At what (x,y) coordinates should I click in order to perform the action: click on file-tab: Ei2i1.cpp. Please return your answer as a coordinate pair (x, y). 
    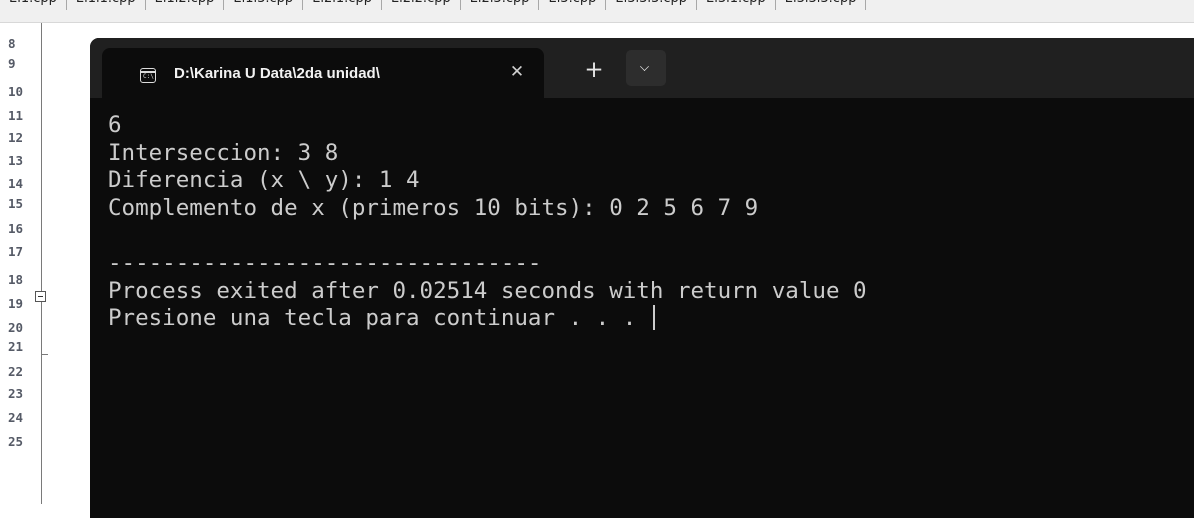
    Looking at the image, I should click on (342, 5).